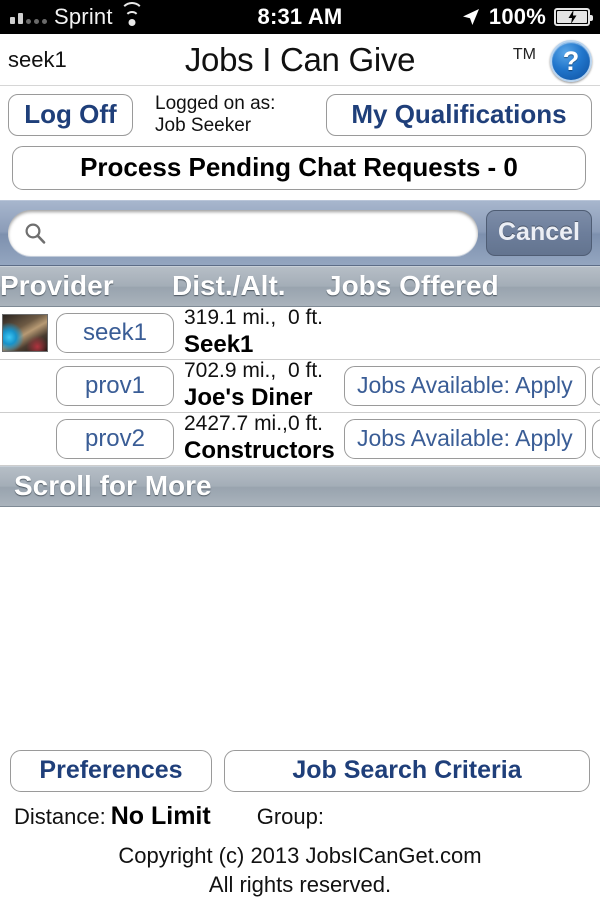  Describe the element at coordinates (300, 286) in the screenshot. I see `table-column-headers: Provider Dist./Alt. Jobs Offered` at that location.